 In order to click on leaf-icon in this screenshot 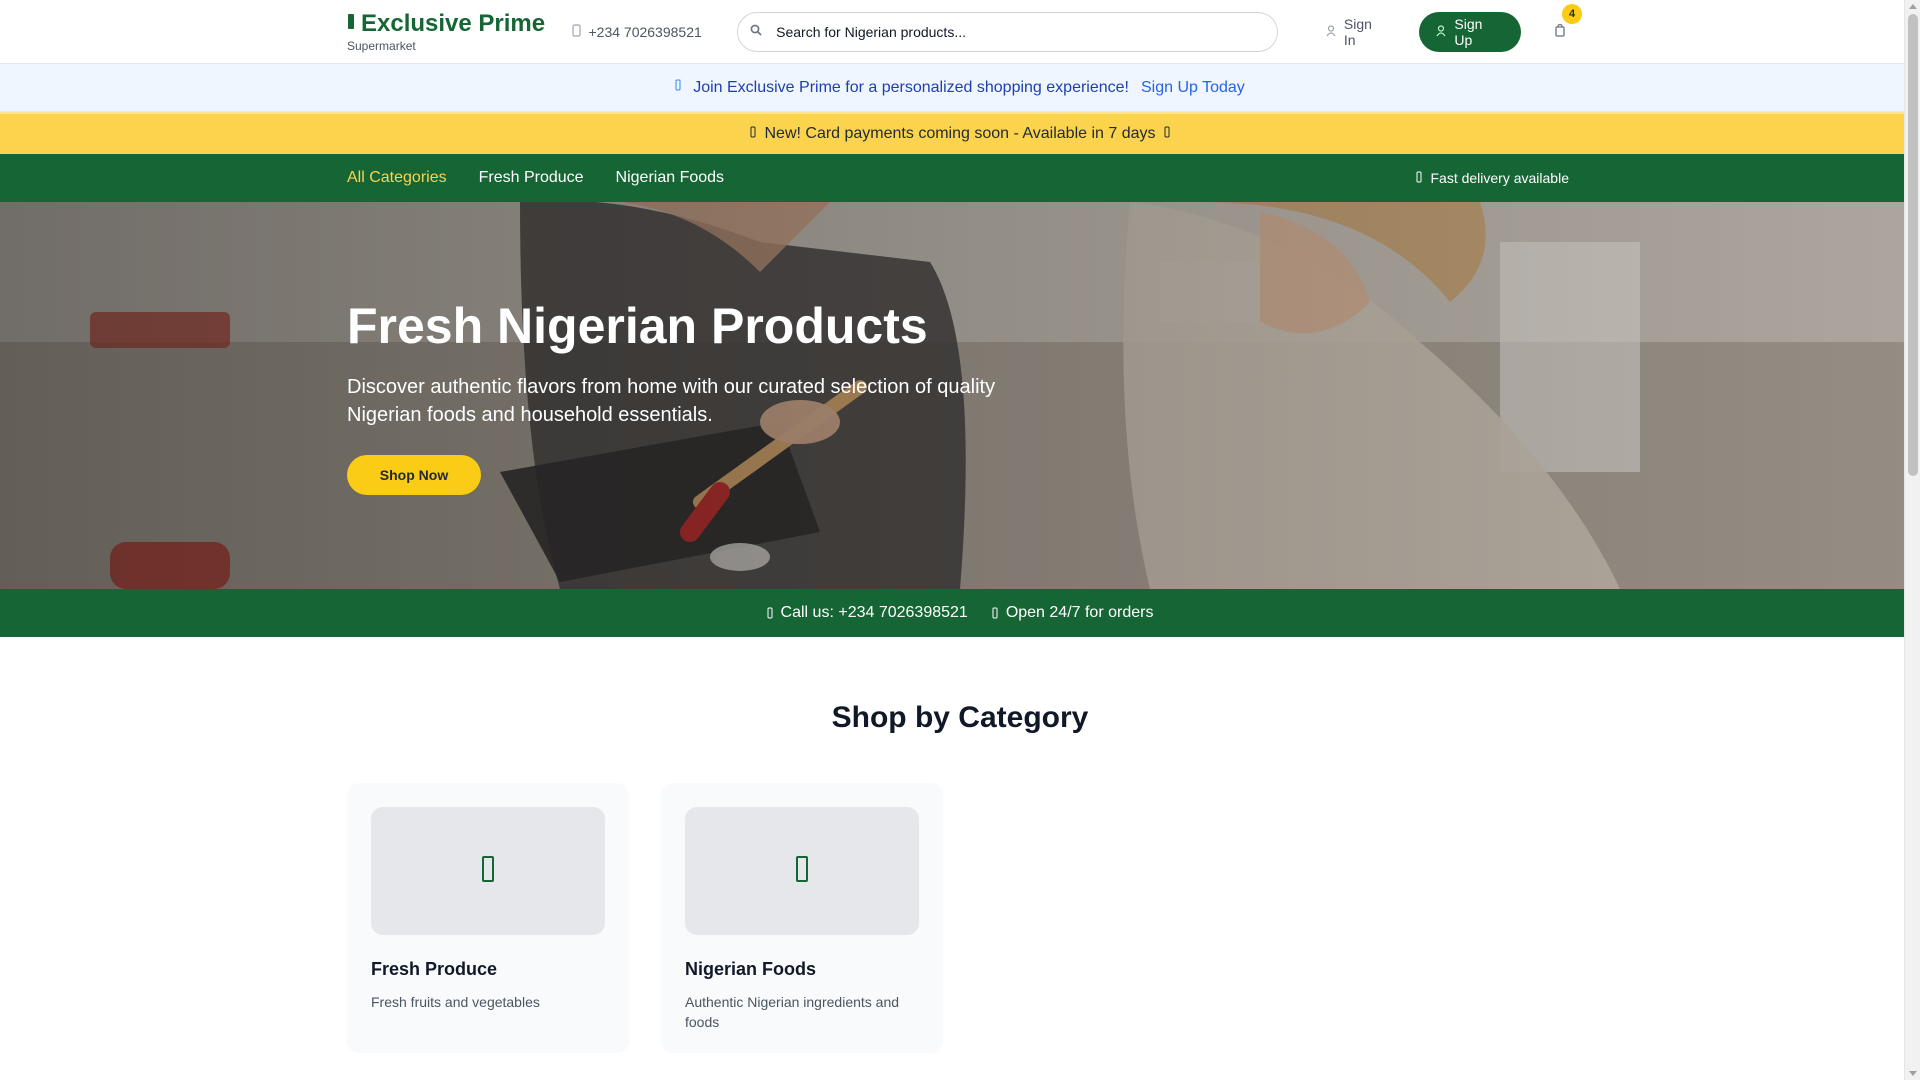, I will do `click(488, 871)`.